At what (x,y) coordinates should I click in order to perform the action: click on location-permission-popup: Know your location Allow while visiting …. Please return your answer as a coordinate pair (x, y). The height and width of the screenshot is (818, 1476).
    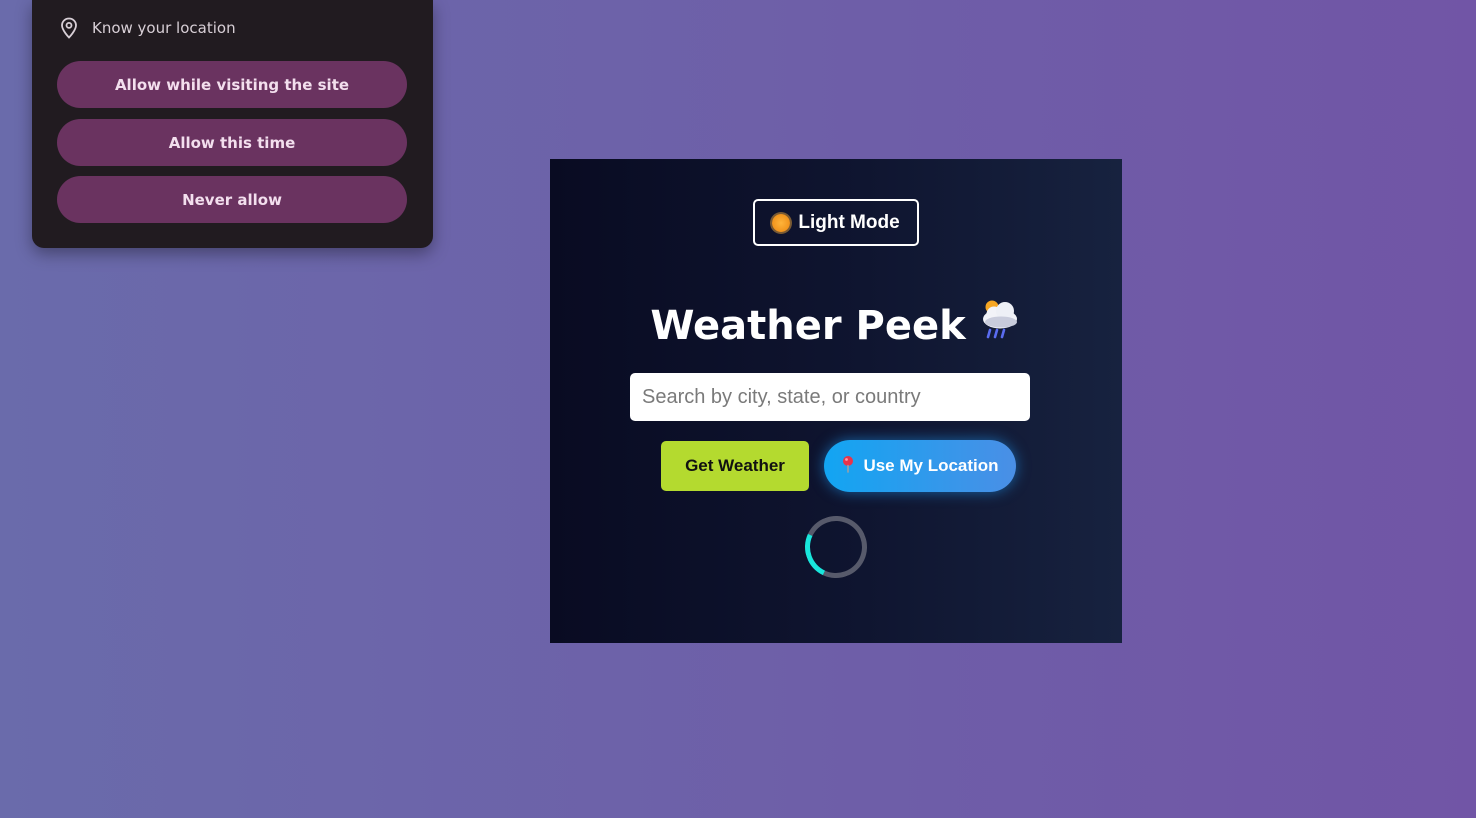
    Looking at the image, I should click on (232, 124).